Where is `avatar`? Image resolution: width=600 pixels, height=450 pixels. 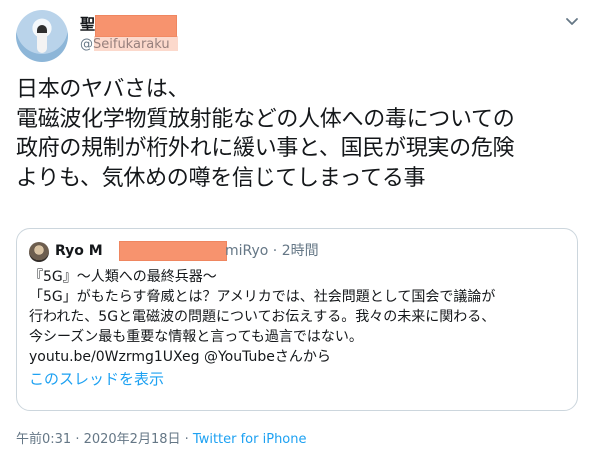 avatar is located at coordinates (42, 36).